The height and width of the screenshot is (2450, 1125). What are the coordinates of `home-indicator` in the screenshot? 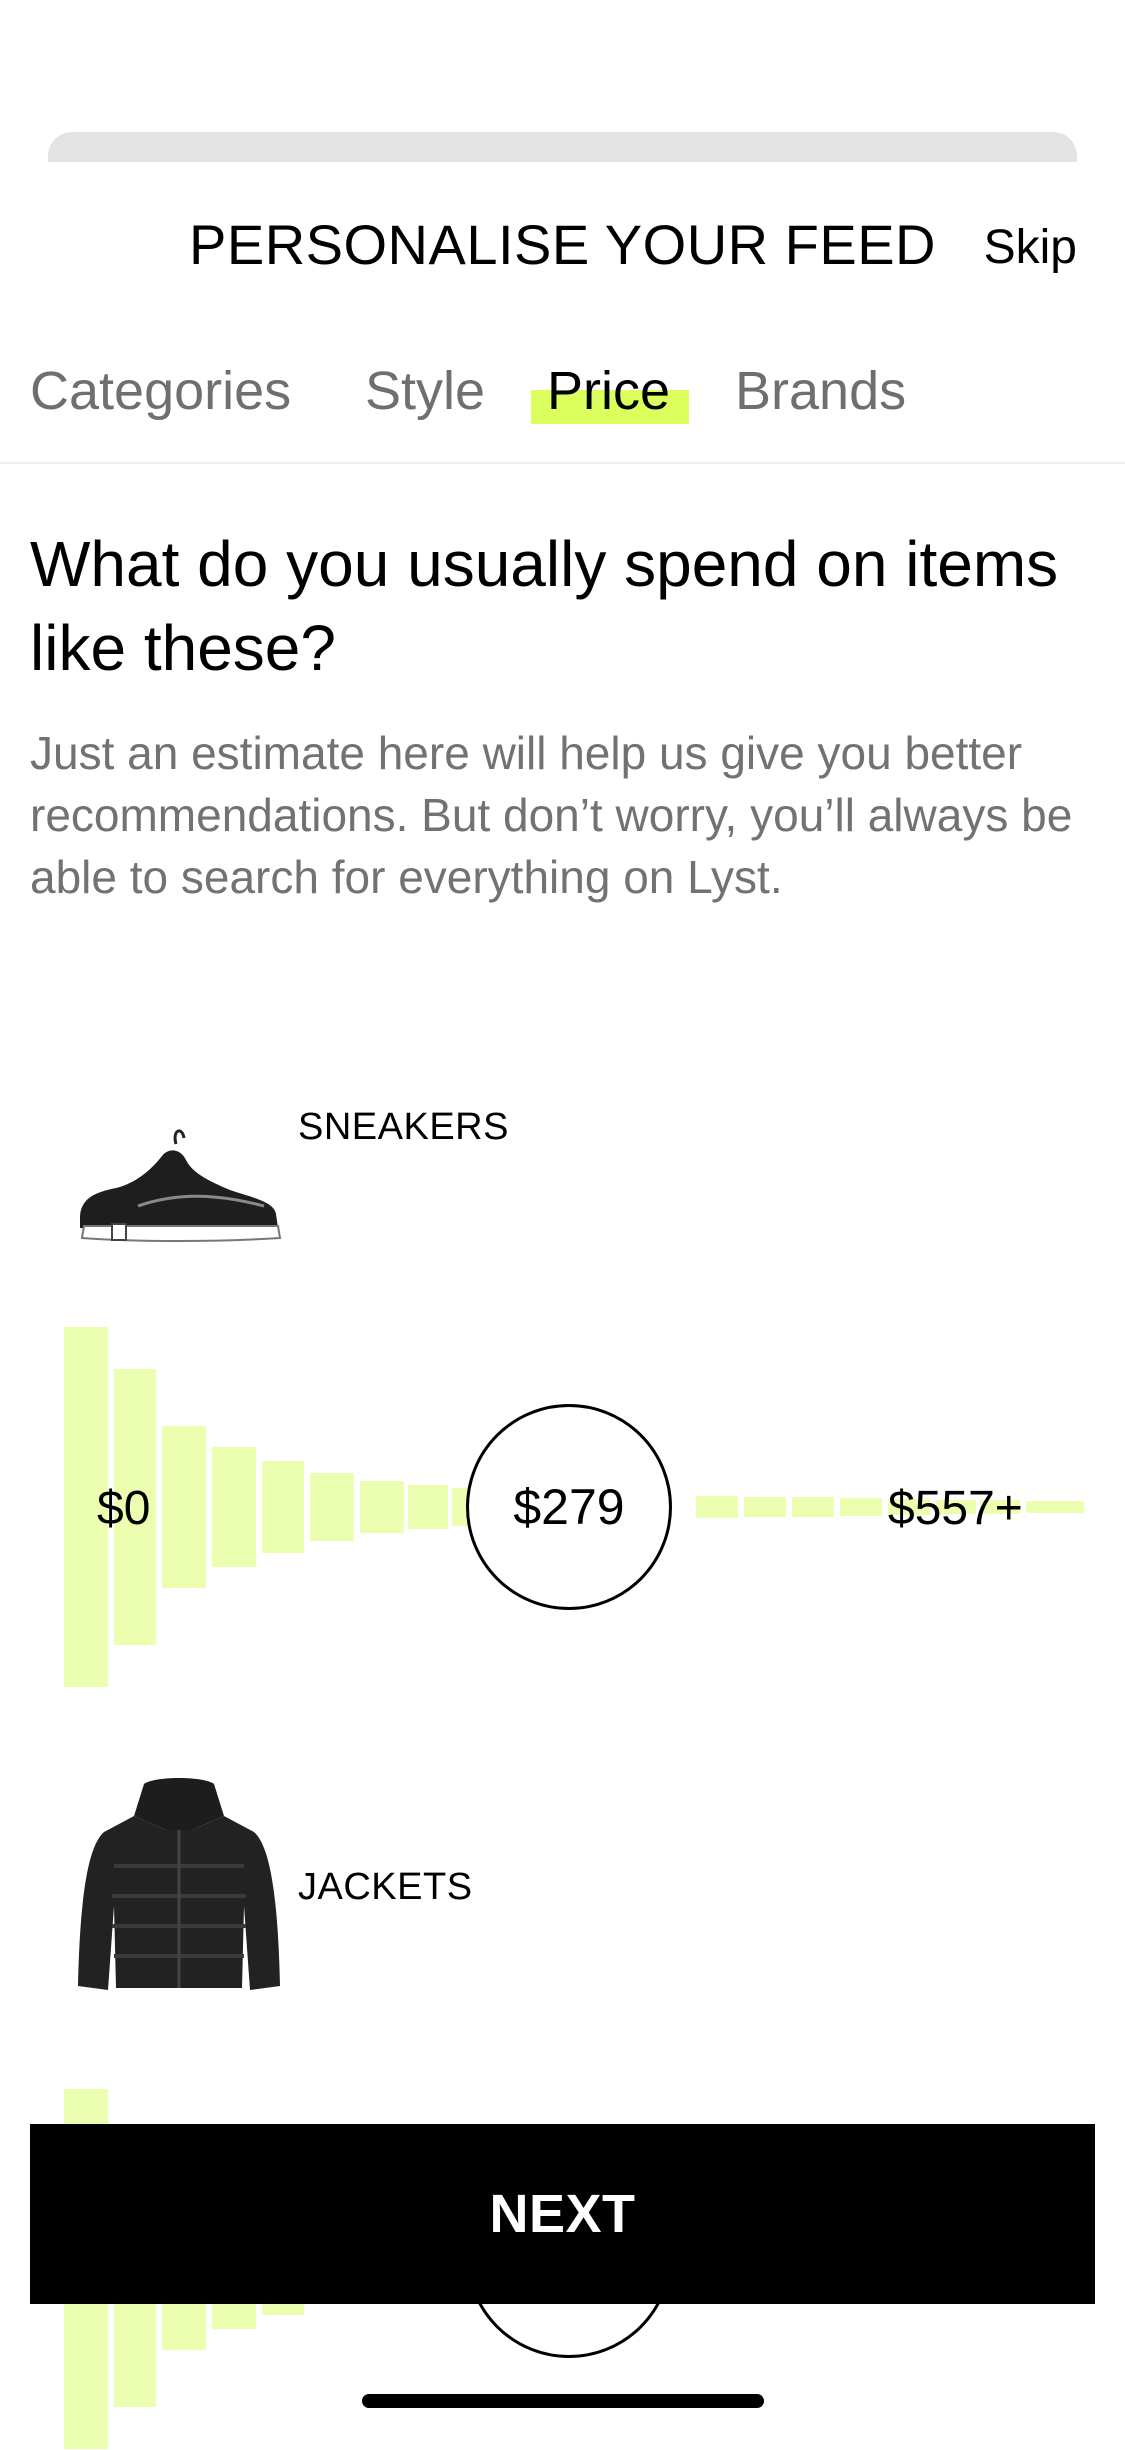 It's located at (563, 2401).